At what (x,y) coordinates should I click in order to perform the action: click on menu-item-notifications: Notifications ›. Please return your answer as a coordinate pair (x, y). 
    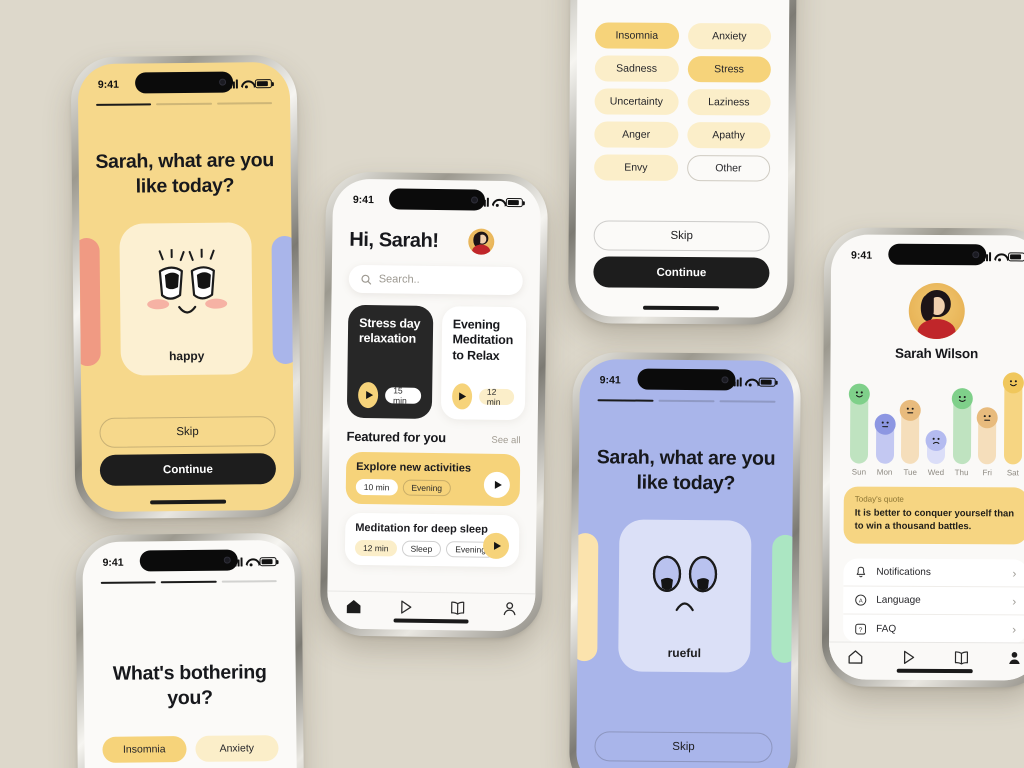
    Looking at the image, I should click on (933, 573).